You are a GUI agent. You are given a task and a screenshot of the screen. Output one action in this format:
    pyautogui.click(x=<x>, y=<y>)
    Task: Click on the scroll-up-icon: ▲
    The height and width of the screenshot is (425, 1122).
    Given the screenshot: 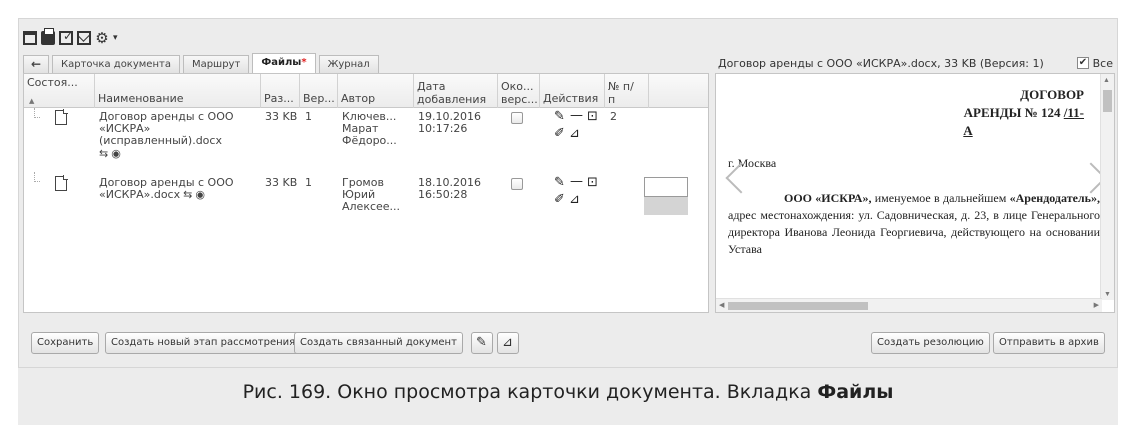 What is the action you would take?
    pyautogui.click(x=1106, y=80)
    